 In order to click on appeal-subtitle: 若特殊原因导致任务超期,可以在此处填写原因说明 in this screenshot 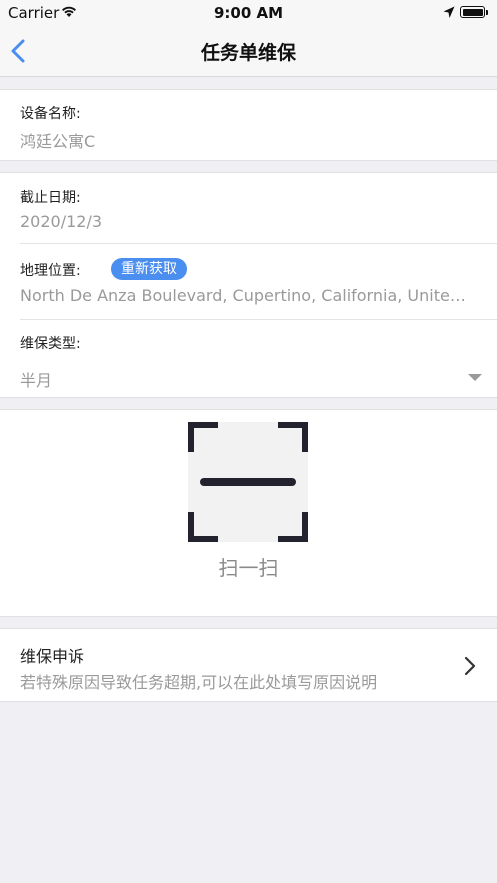, I will do `click(199, 682)`.